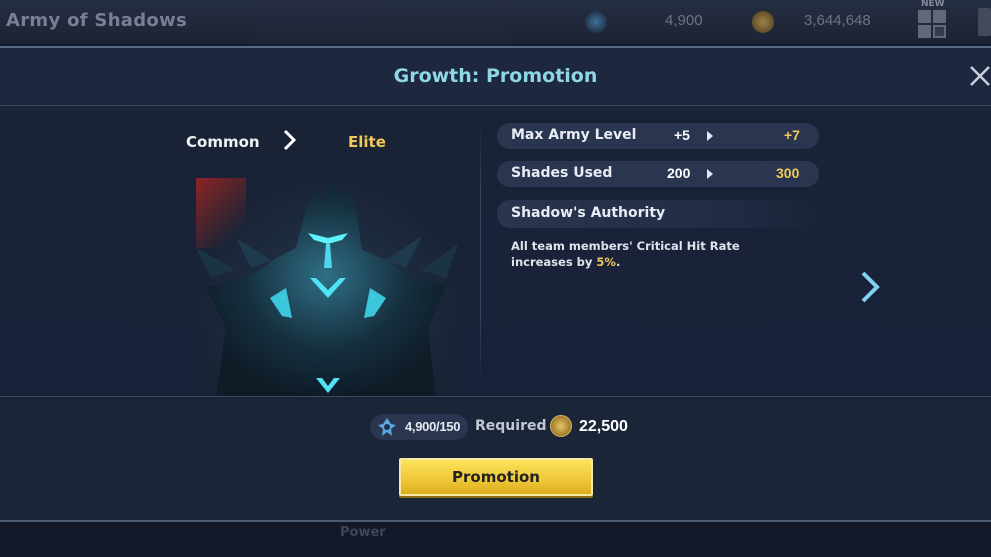 This screenshot has height=557, width=991. What do you see at coordinates (984, 22) in the screenshot?
I see `side-panel-button` at bounding box center [984, 22].